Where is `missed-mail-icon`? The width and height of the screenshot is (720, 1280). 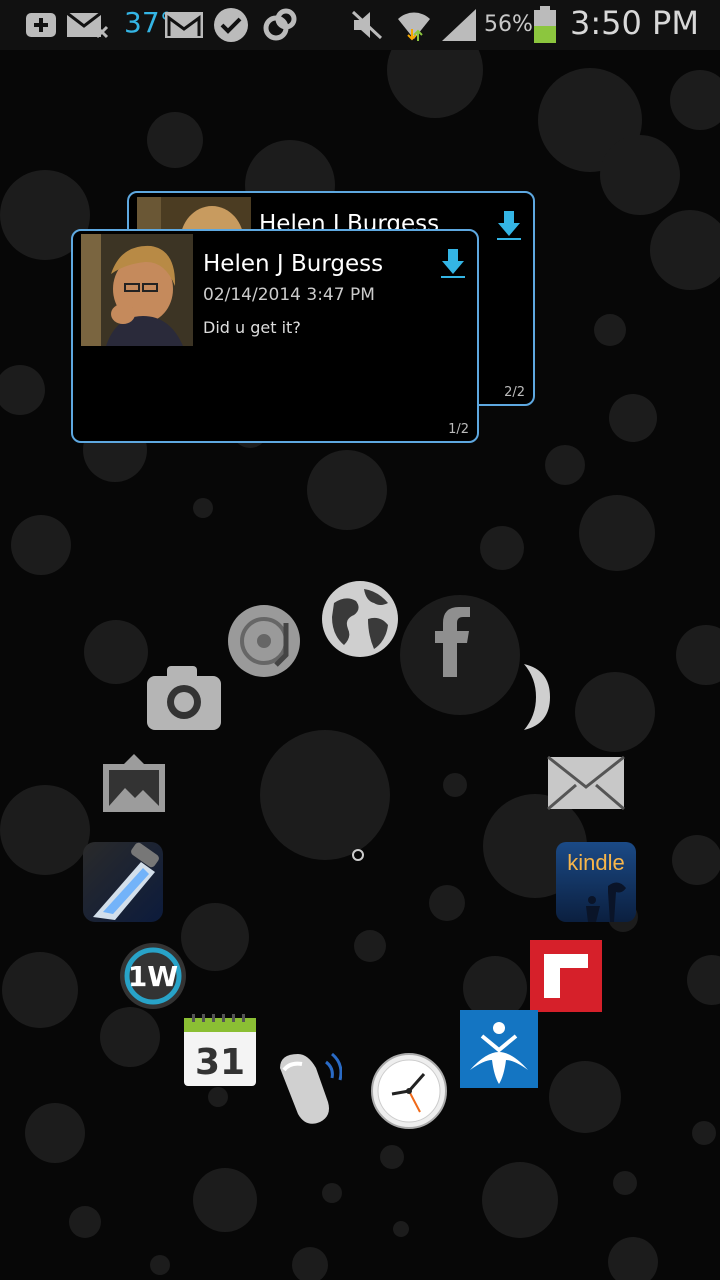 missed-mail-icon is located at coordinates (88, 25).